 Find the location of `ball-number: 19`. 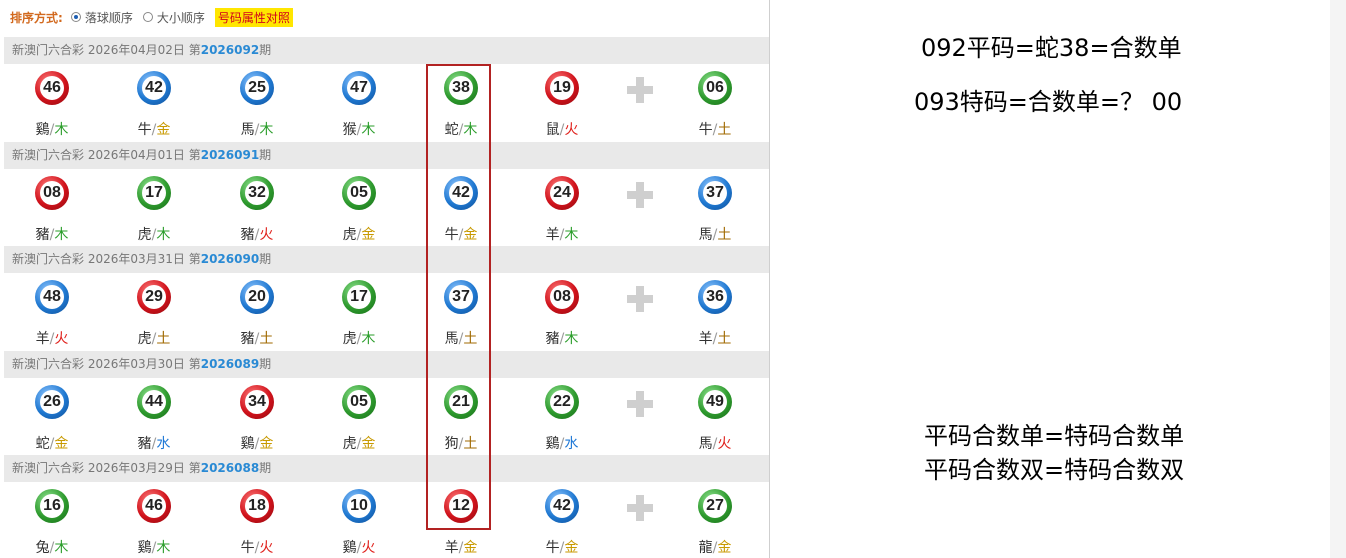

ball-number: 19 is located at coordinates (562, 88).